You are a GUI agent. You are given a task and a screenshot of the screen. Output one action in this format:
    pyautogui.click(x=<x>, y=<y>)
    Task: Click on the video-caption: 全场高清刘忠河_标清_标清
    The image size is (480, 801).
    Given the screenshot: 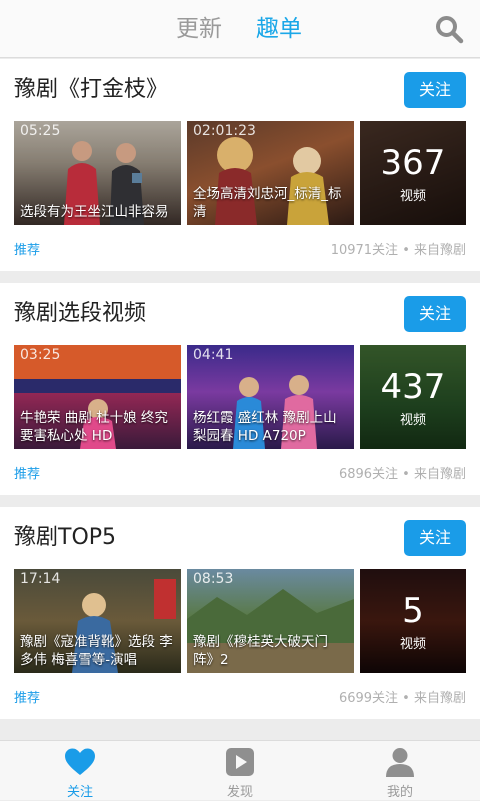 What is the action you would take?
    pyautogui.click(x=267, y=203)
    